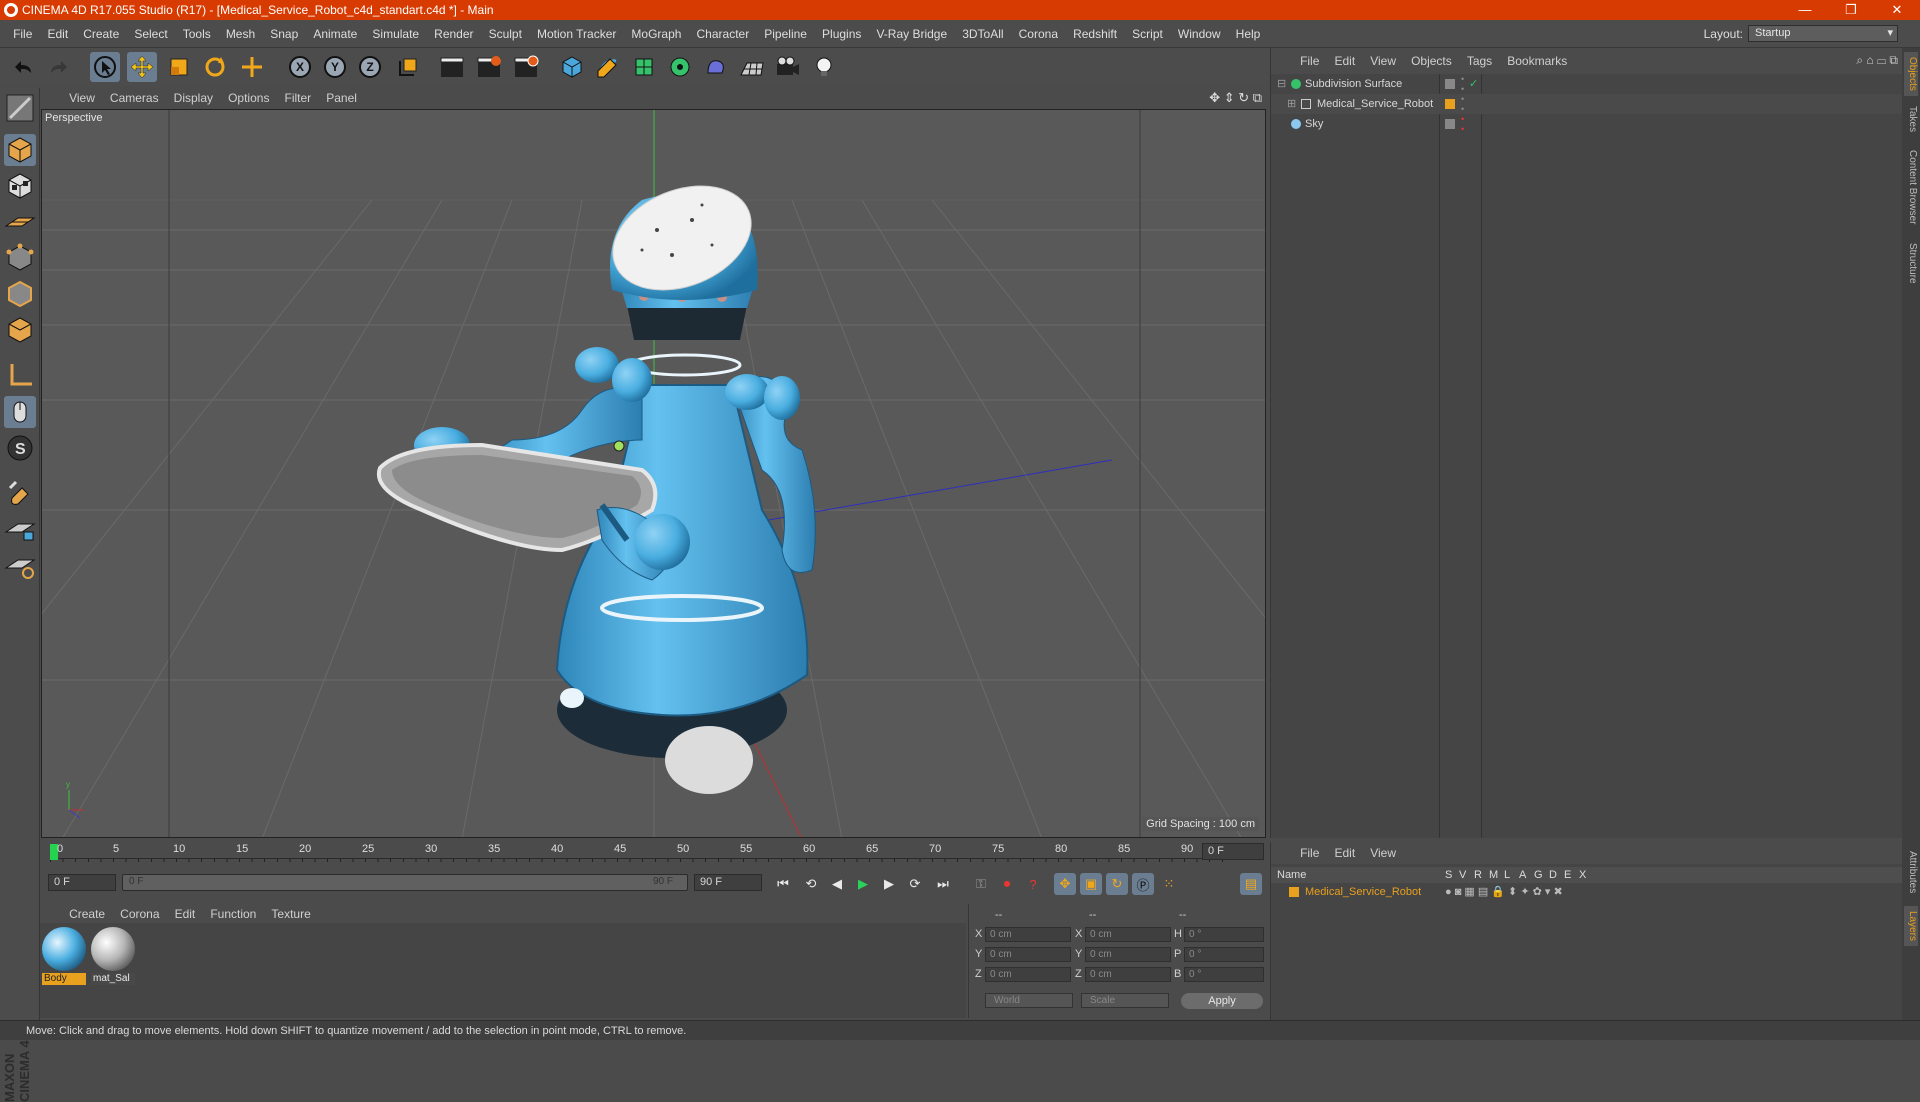 The width and height of the screenshot is (1920, 1102). I want to click on record-rotation-button: ↻, so click(1117, 884).